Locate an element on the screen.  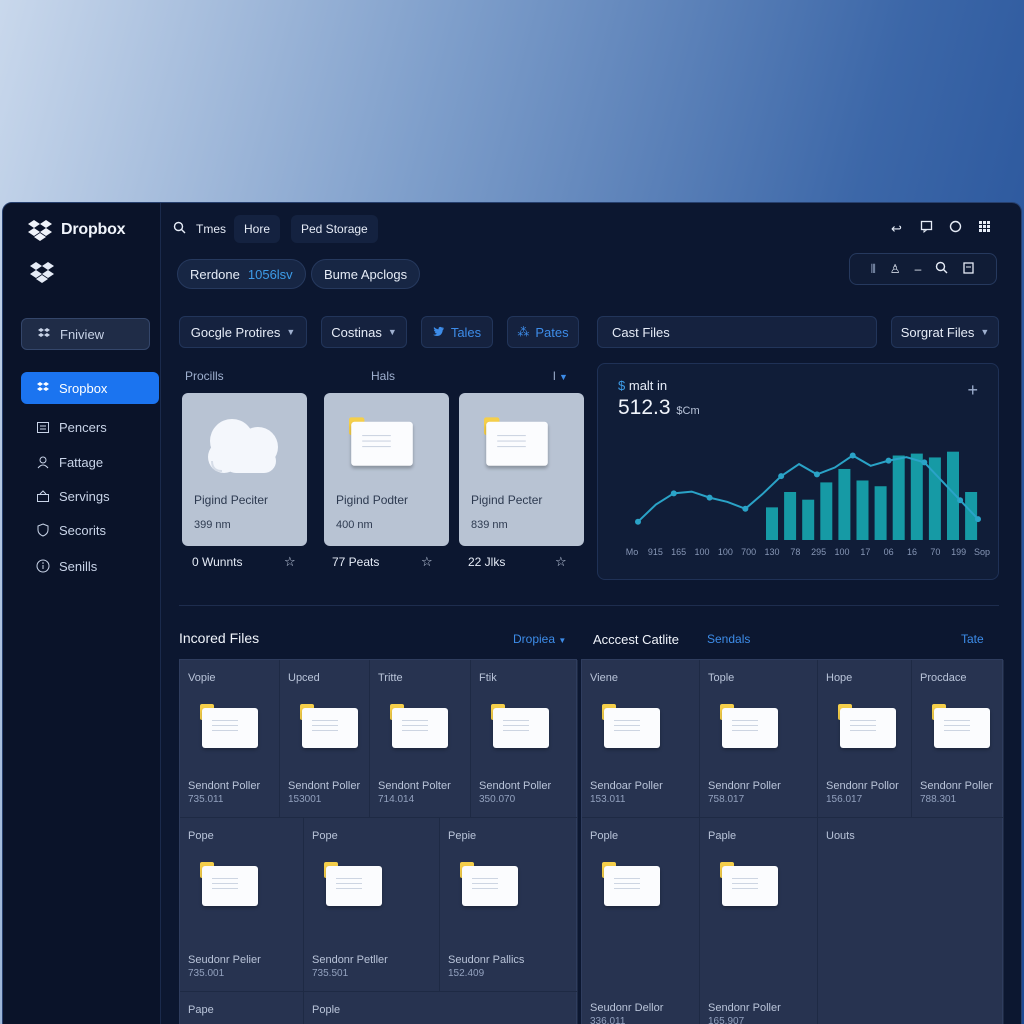
file-tile-header: Pople is located at coordinates (604, 836).